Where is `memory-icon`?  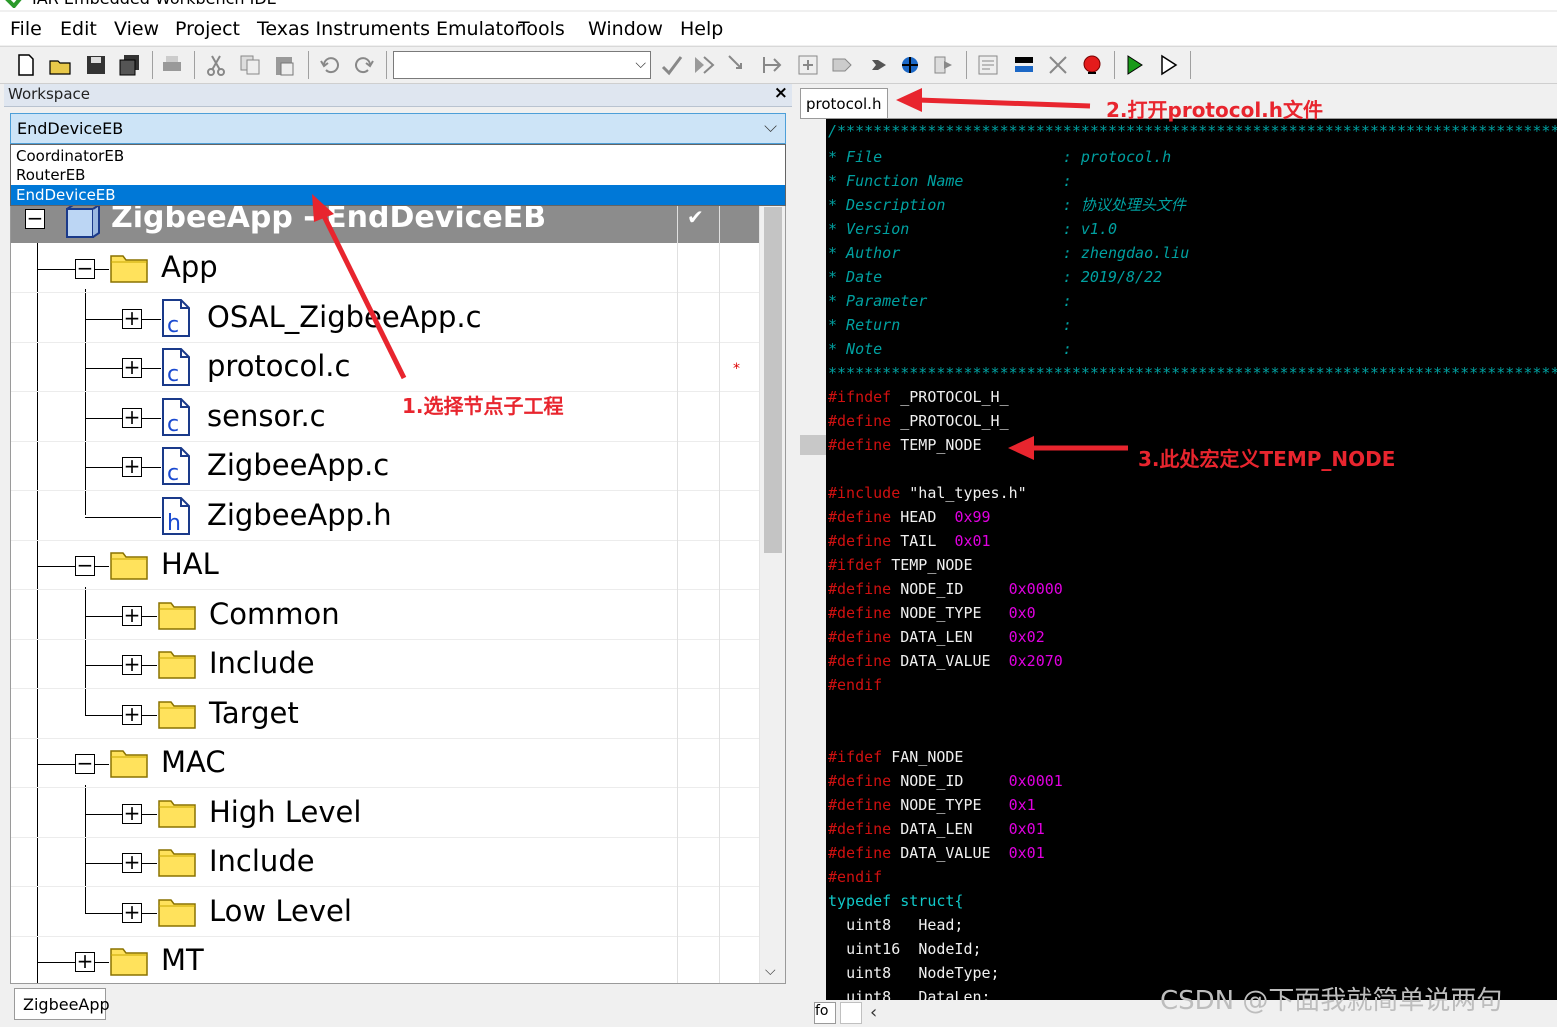 memory-icon is located at coordinates (1024, 65).